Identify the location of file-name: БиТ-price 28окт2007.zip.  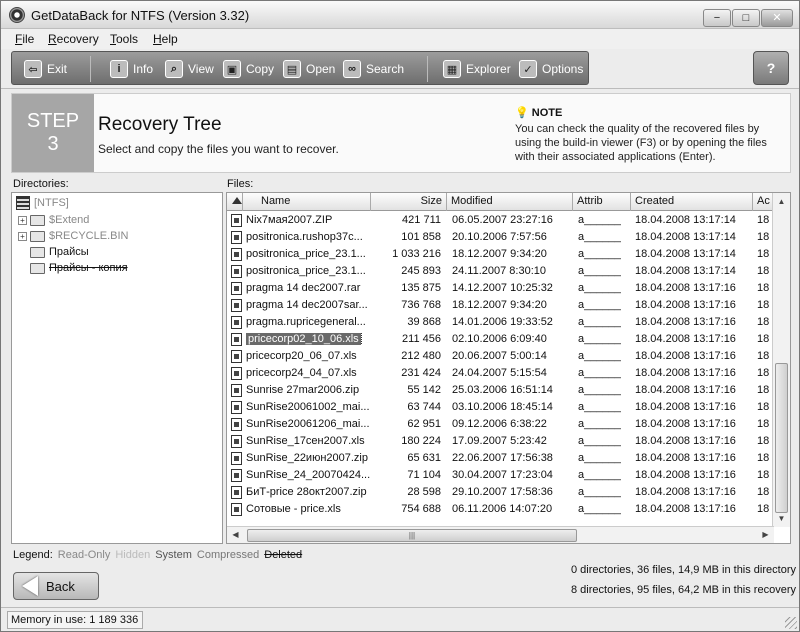
(306, 492).